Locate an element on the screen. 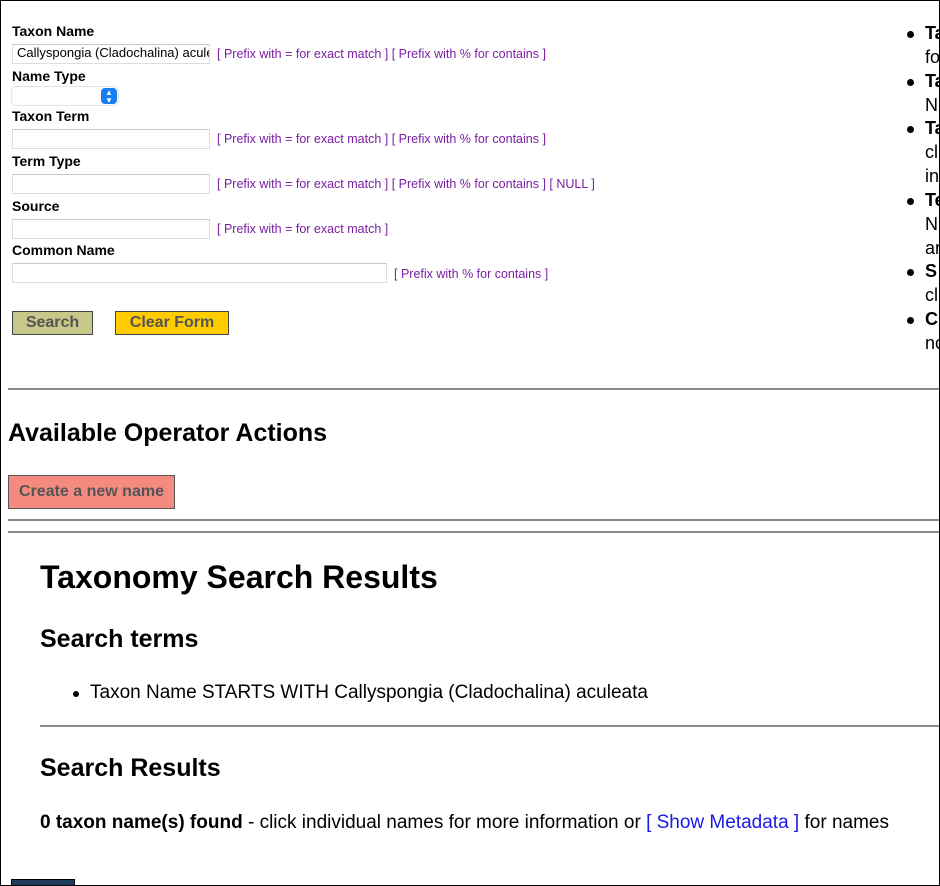 Image resolution: width=940 pixels, height=886 pixels. help-item-text: nc is located at coordinates (932, 343).